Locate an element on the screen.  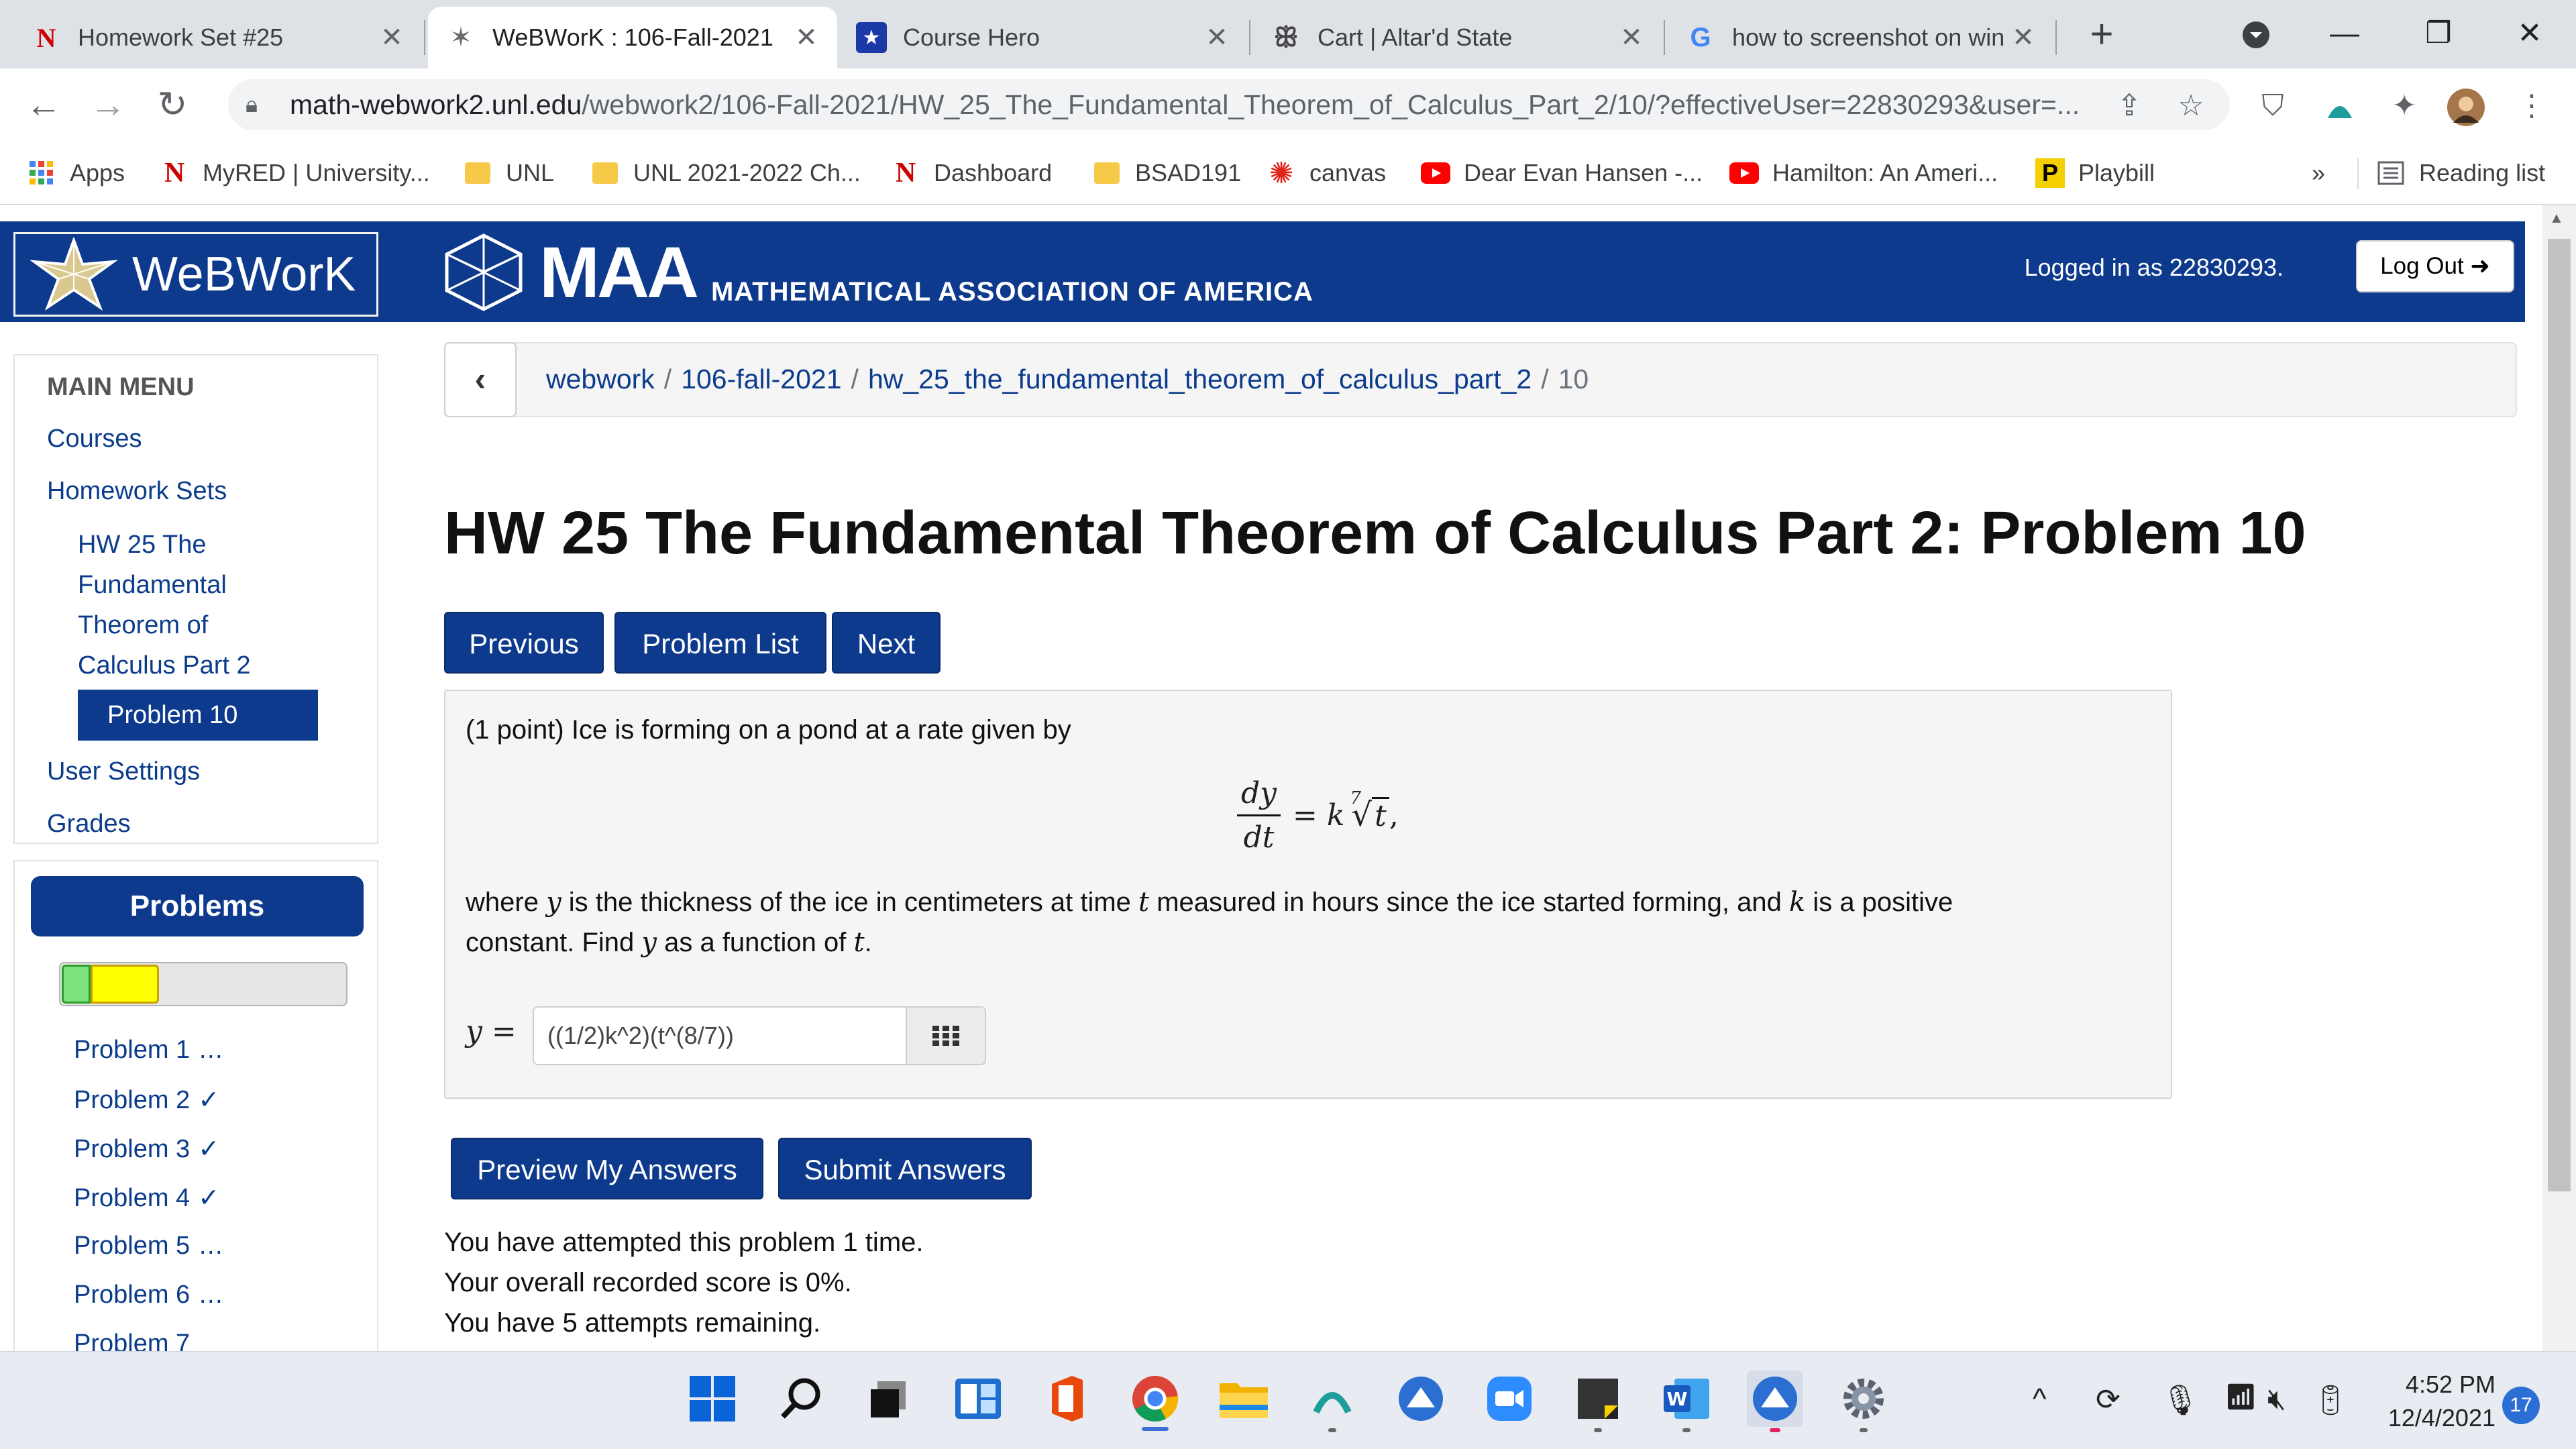
reading-list-button: Reading list is located at coordinates (2460, 173).